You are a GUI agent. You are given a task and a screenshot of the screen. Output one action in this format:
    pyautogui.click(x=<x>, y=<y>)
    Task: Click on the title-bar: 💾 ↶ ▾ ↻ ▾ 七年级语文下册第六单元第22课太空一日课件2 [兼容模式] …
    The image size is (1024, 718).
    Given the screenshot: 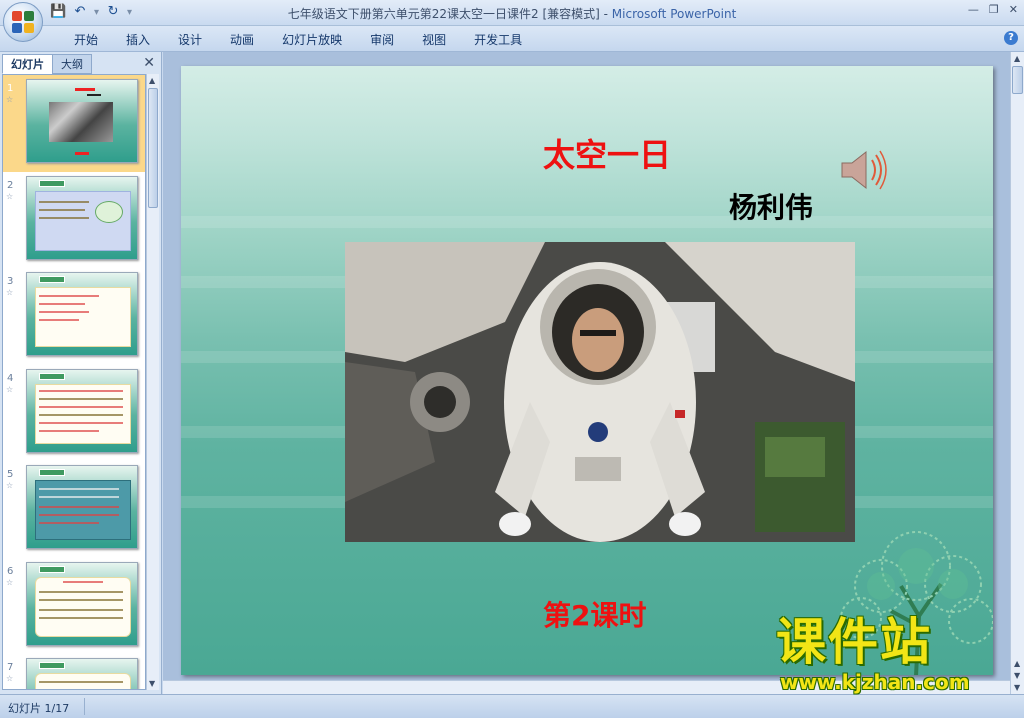 What is the action you would take?
    pyautogui.click(x=512, y=13)
    